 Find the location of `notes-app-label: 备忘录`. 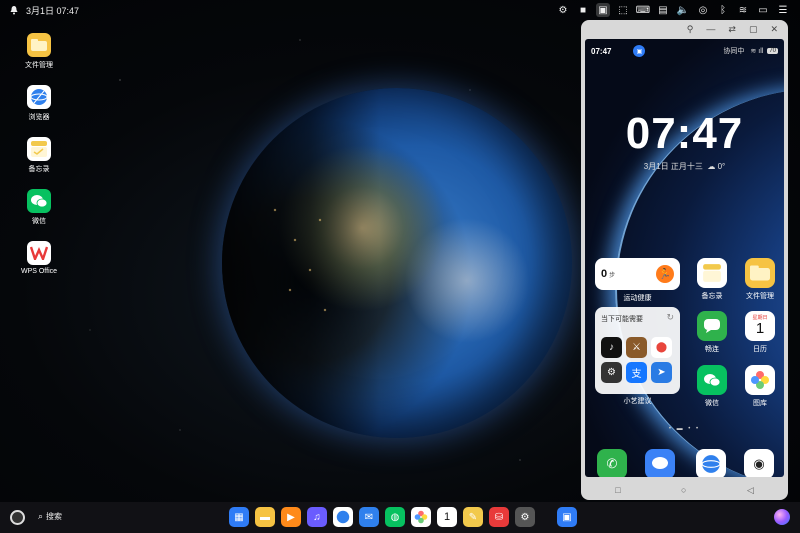

notes-app-label: 备忘录 is located at coordinates (712, 296).